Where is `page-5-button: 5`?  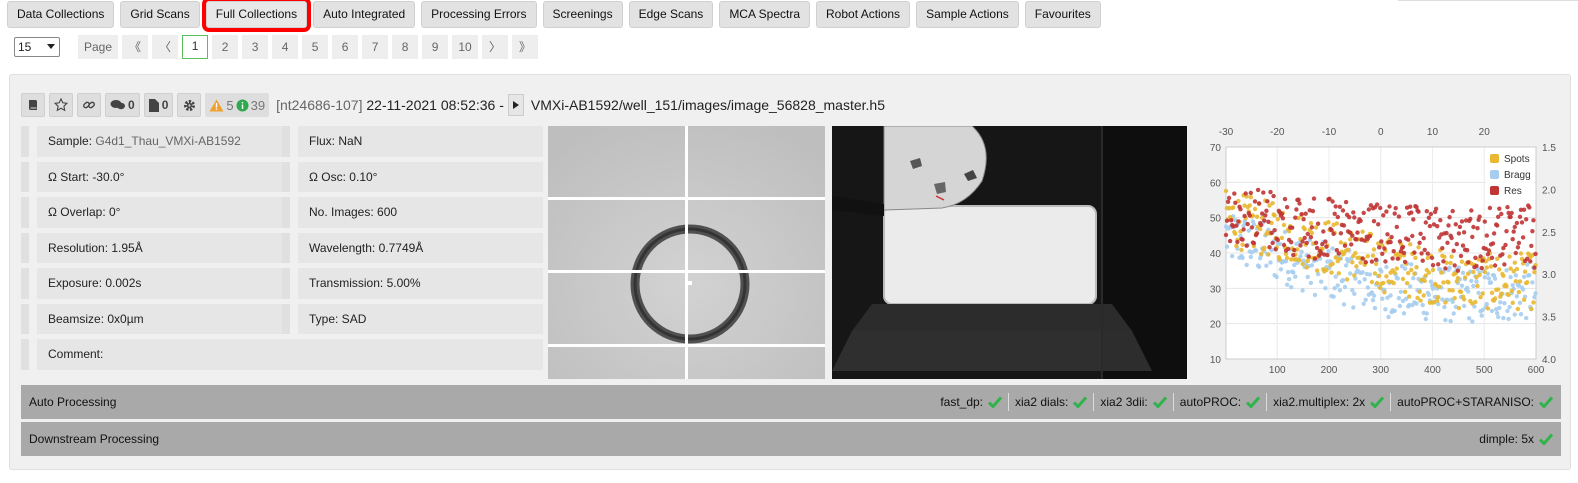
page-5-button: 5 is located at coordinates (315, 47).